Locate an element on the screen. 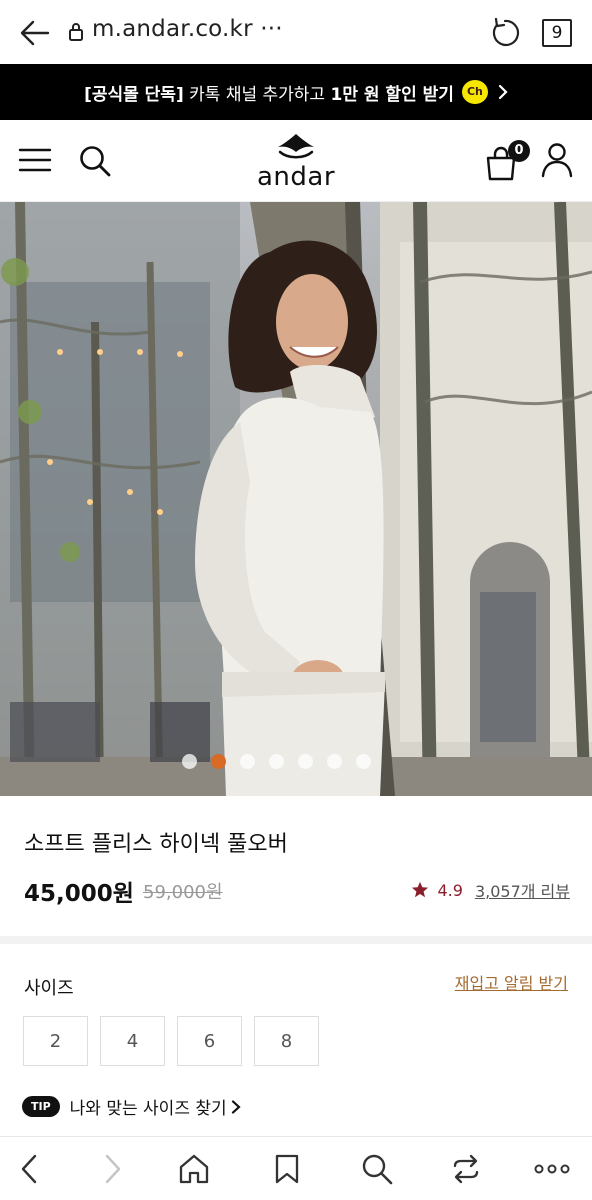 The image size is (592, 1200). restock-alert-link: 재입고 알림 받기 is located at coordinates (511, 982).